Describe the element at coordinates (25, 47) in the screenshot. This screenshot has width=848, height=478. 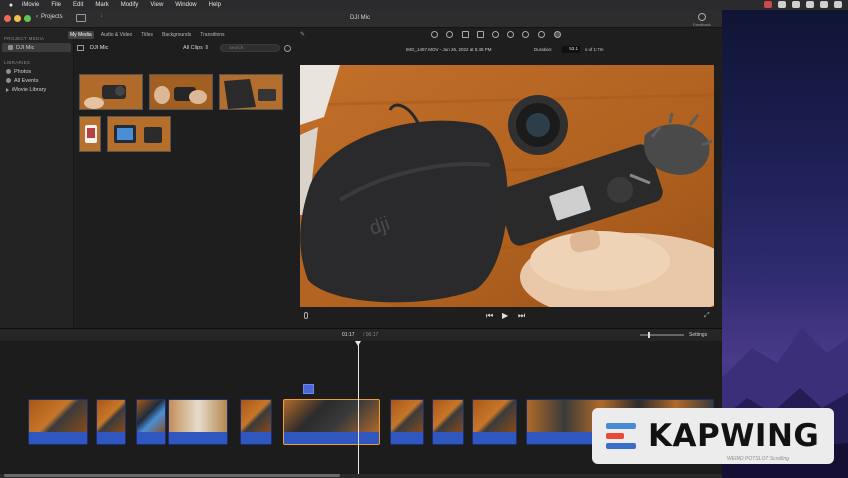
I see `sidebar-item-label: DJI Mic` at that location.